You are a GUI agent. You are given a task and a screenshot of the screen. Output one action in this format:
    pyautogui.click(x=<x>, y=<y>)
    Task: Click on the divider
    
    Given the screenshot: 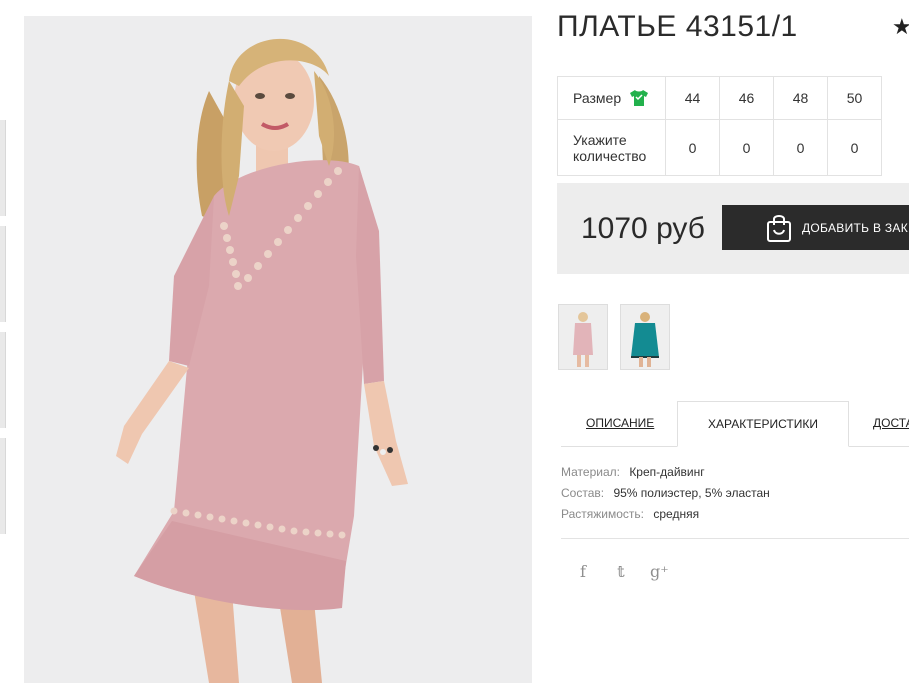 What is the action you would take?
    pyautogui.click(x=735, y=538)
    